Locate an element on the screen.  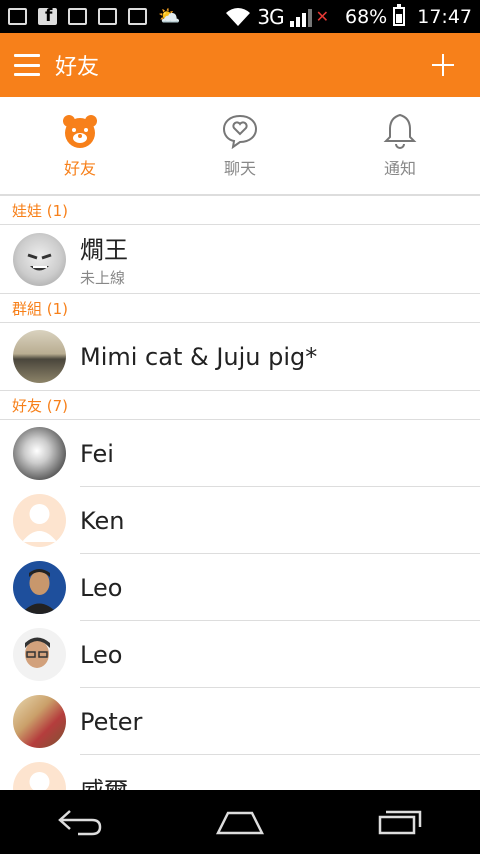
list-item: Fei is located at coordinates (240, 453).